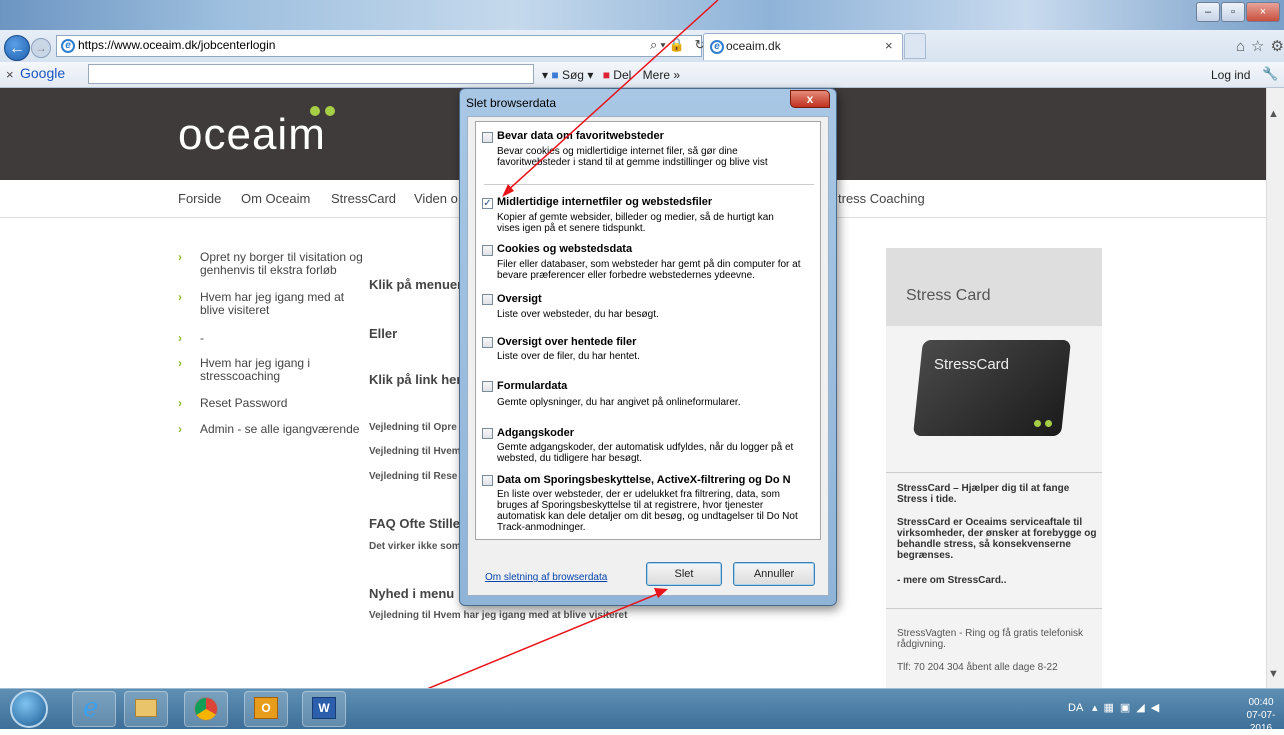 This screenshot has width=1284, height=735. I want to click on start-button, so click(29, 709).